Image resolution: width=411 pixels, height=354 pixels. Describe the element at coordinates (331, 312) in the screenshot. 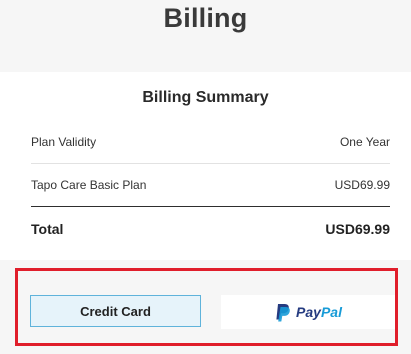

I see `paypal-wordmark-pal: Pal` at that location.